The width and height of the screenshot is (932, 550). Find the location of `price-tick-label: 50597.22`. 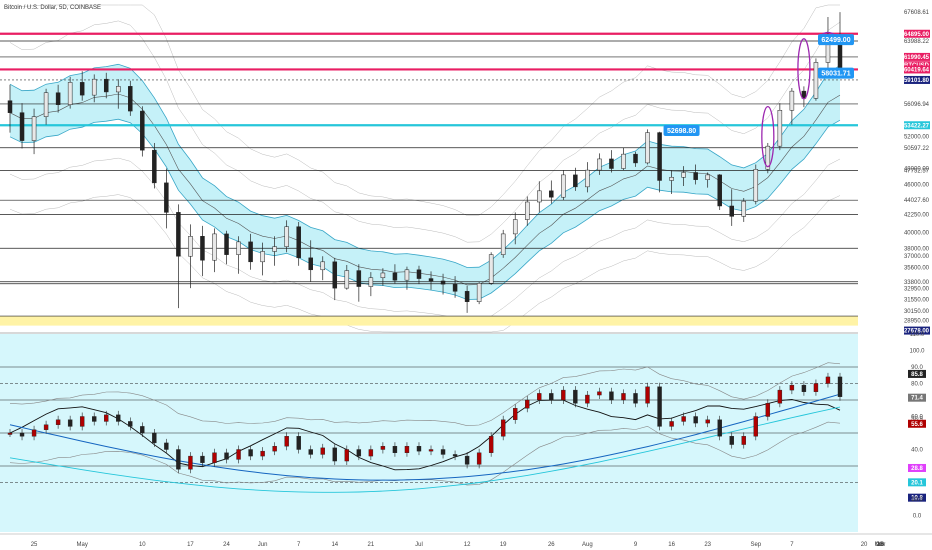

price-tick-label: 50597.22 is located at coordinates (917, 149).